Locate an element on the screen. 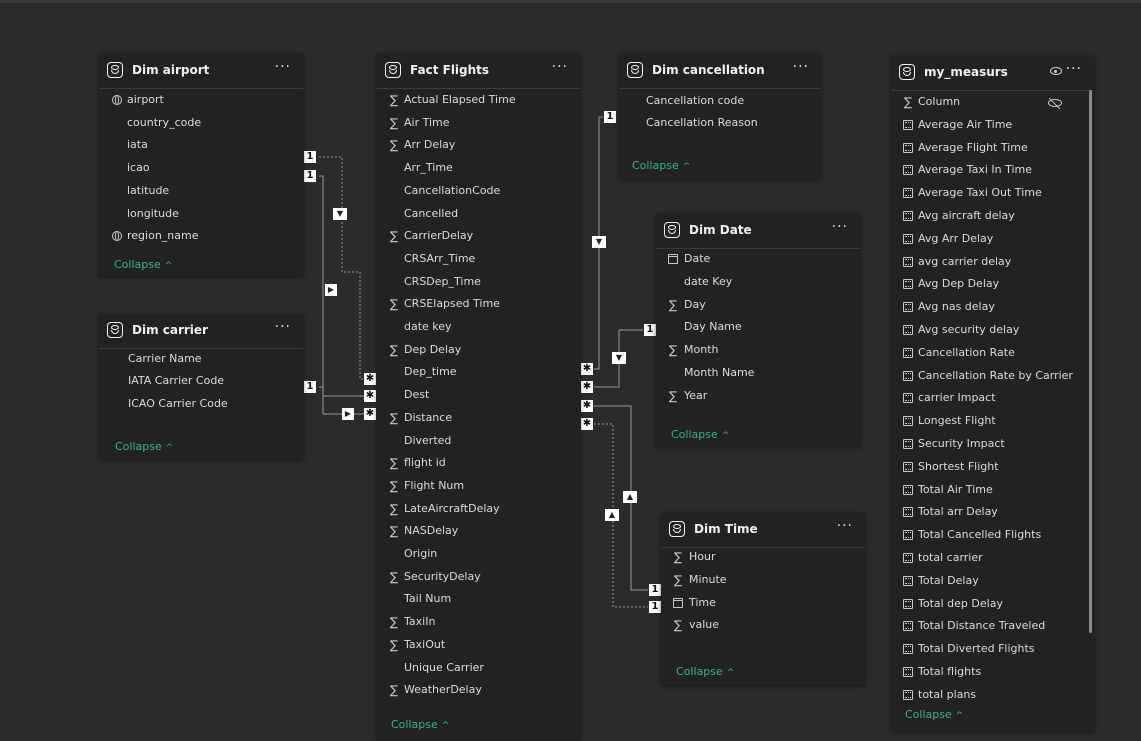  field-row: total carrier is located at coordinates (942, 558).